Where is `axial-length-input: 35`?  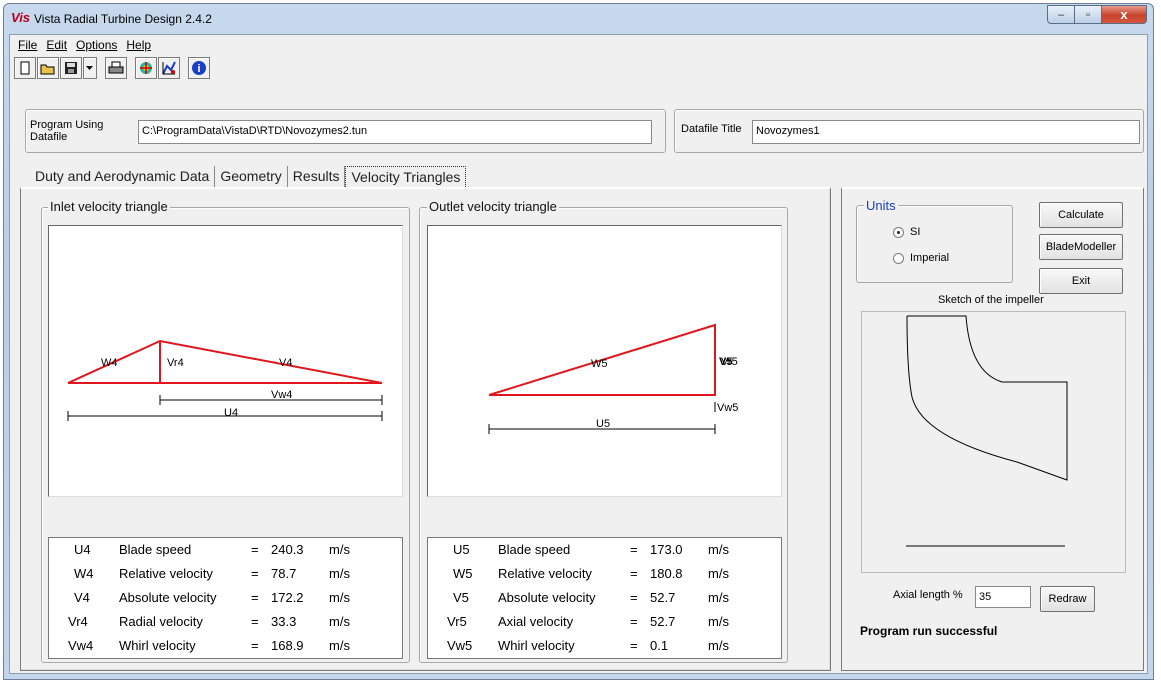 axial-length-input: 35 is located at coordinates (1003, 597).